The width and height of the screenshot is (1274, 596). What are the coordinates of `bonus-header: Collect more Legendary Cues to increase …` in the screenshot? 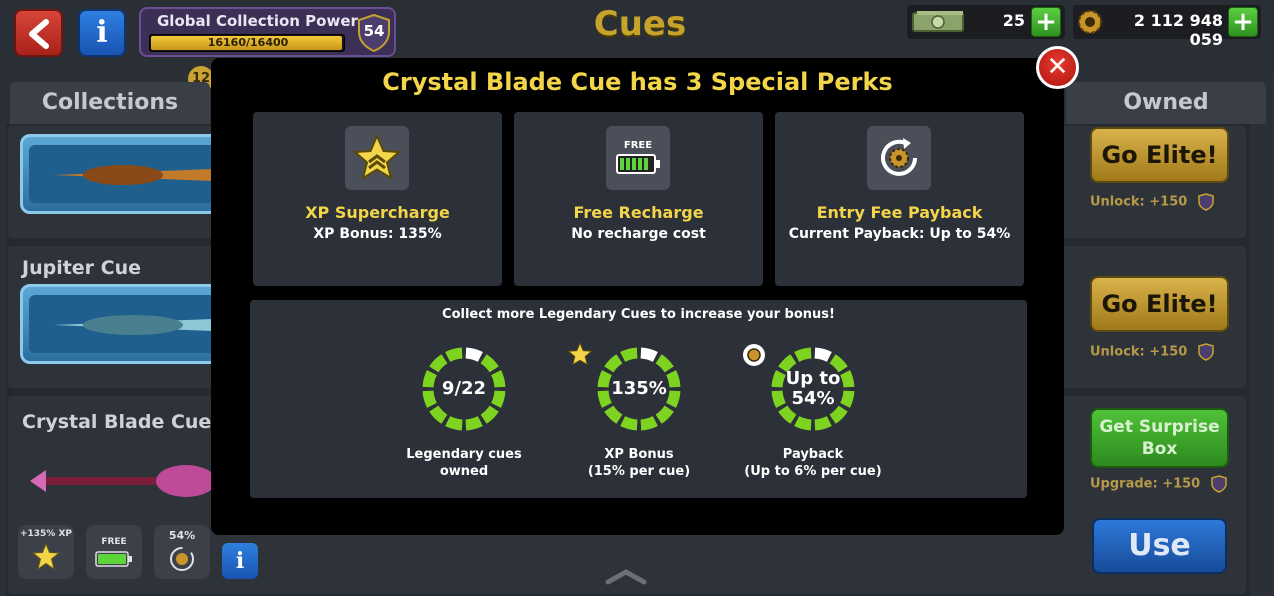 It's located at (638, 314).